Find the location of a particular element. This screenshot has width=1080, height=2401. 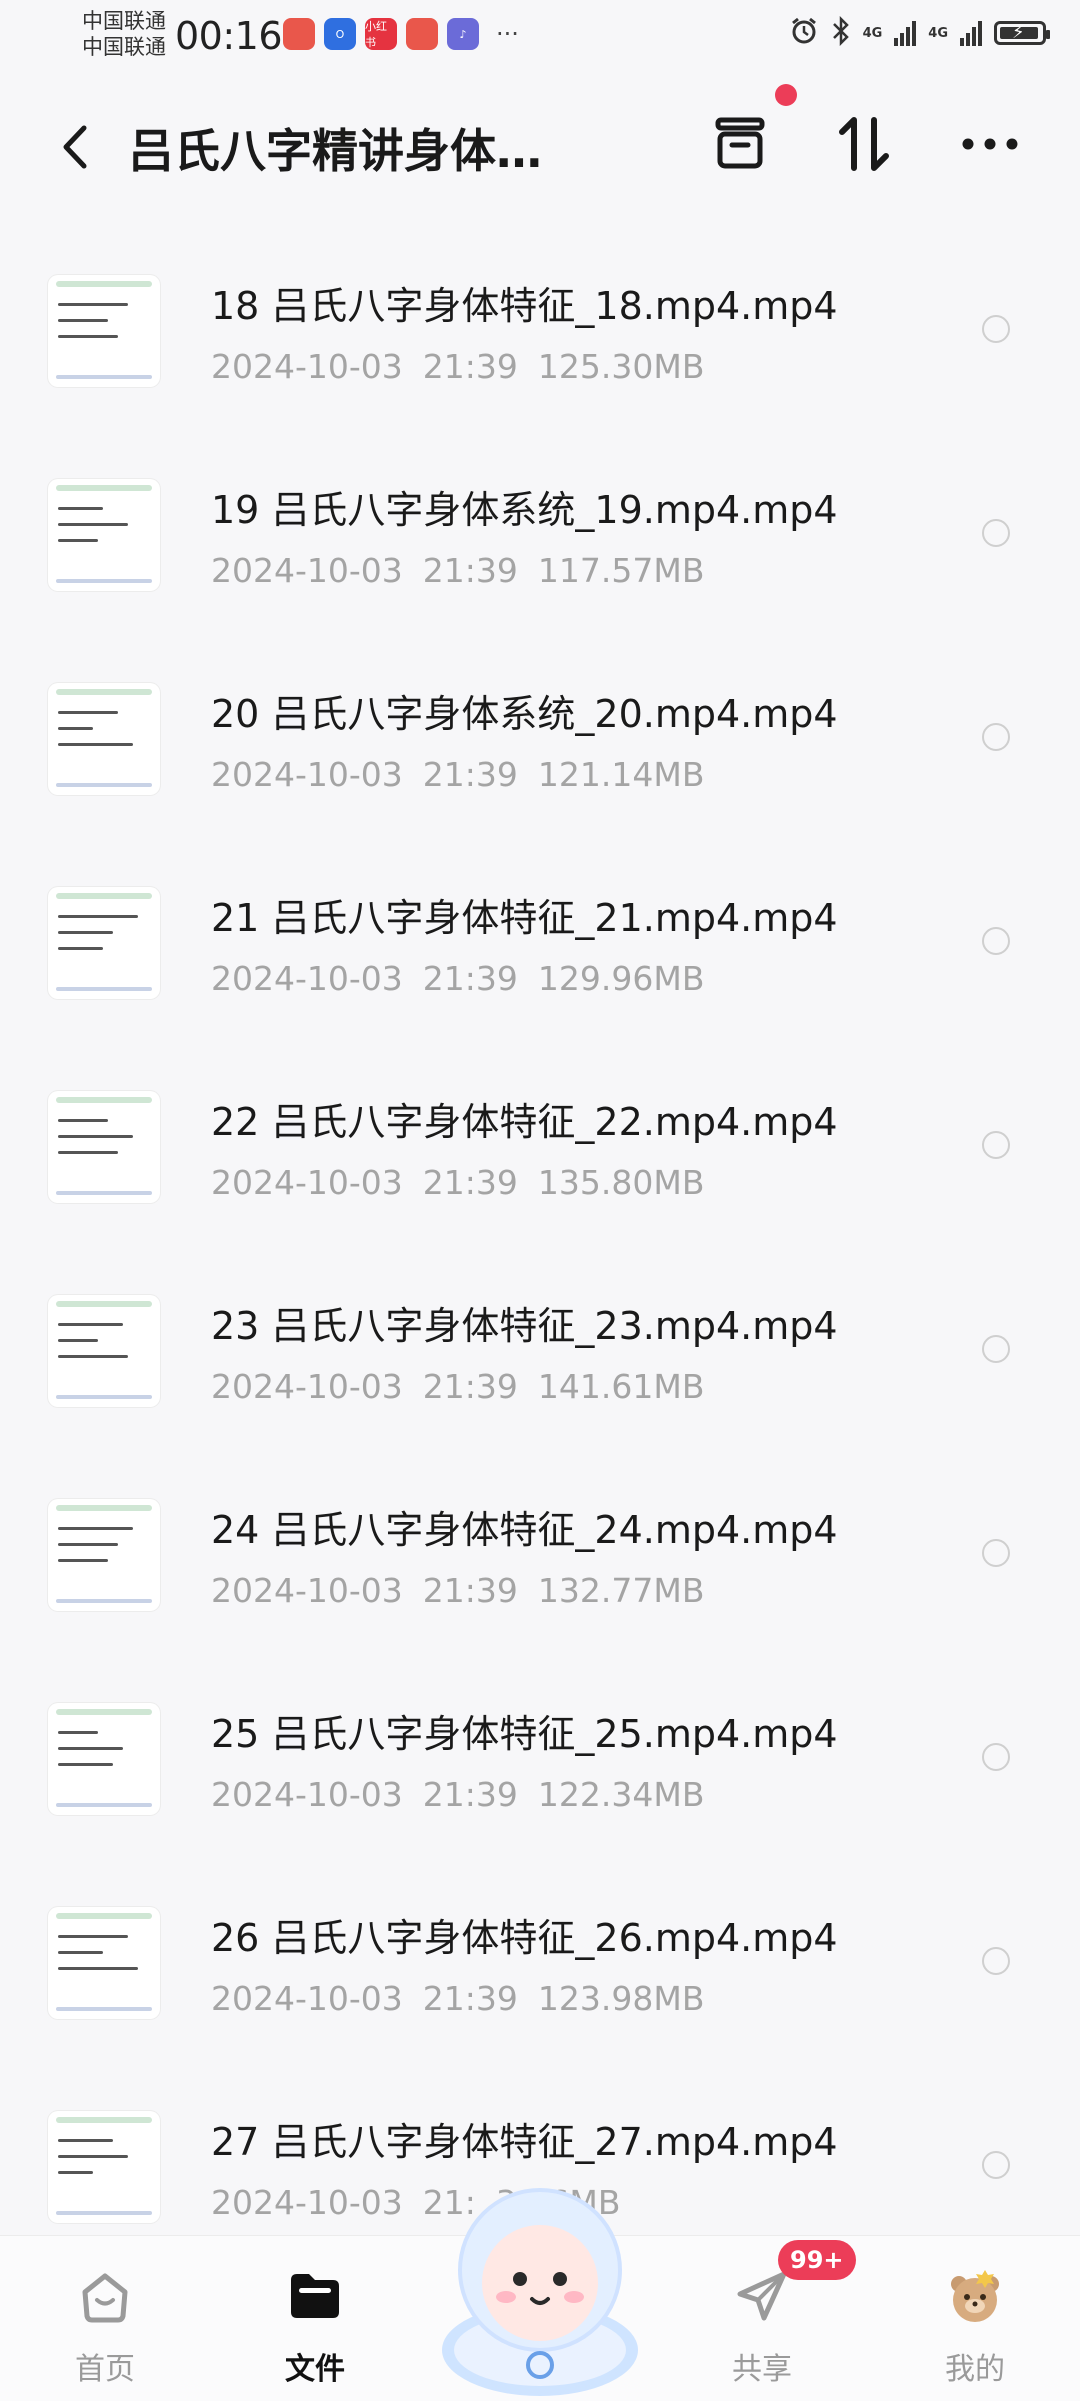

nav-files: 文件 is located at coordinates (315, 2318).